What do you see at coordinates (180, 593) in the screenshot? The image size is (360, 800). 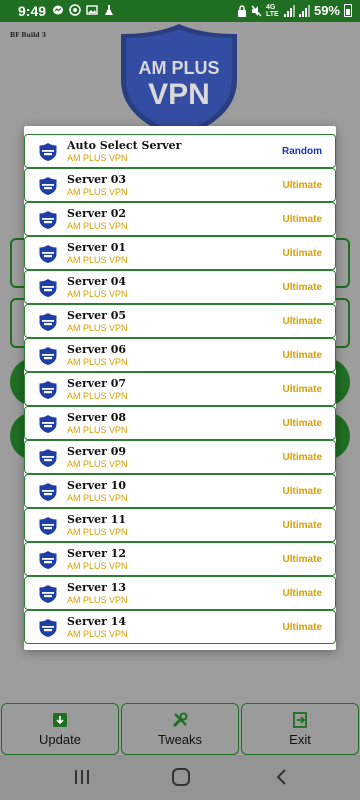 I see `server-row: Server 13 AM PLUS VPN Ultimate` at bounding box center [180, 593].